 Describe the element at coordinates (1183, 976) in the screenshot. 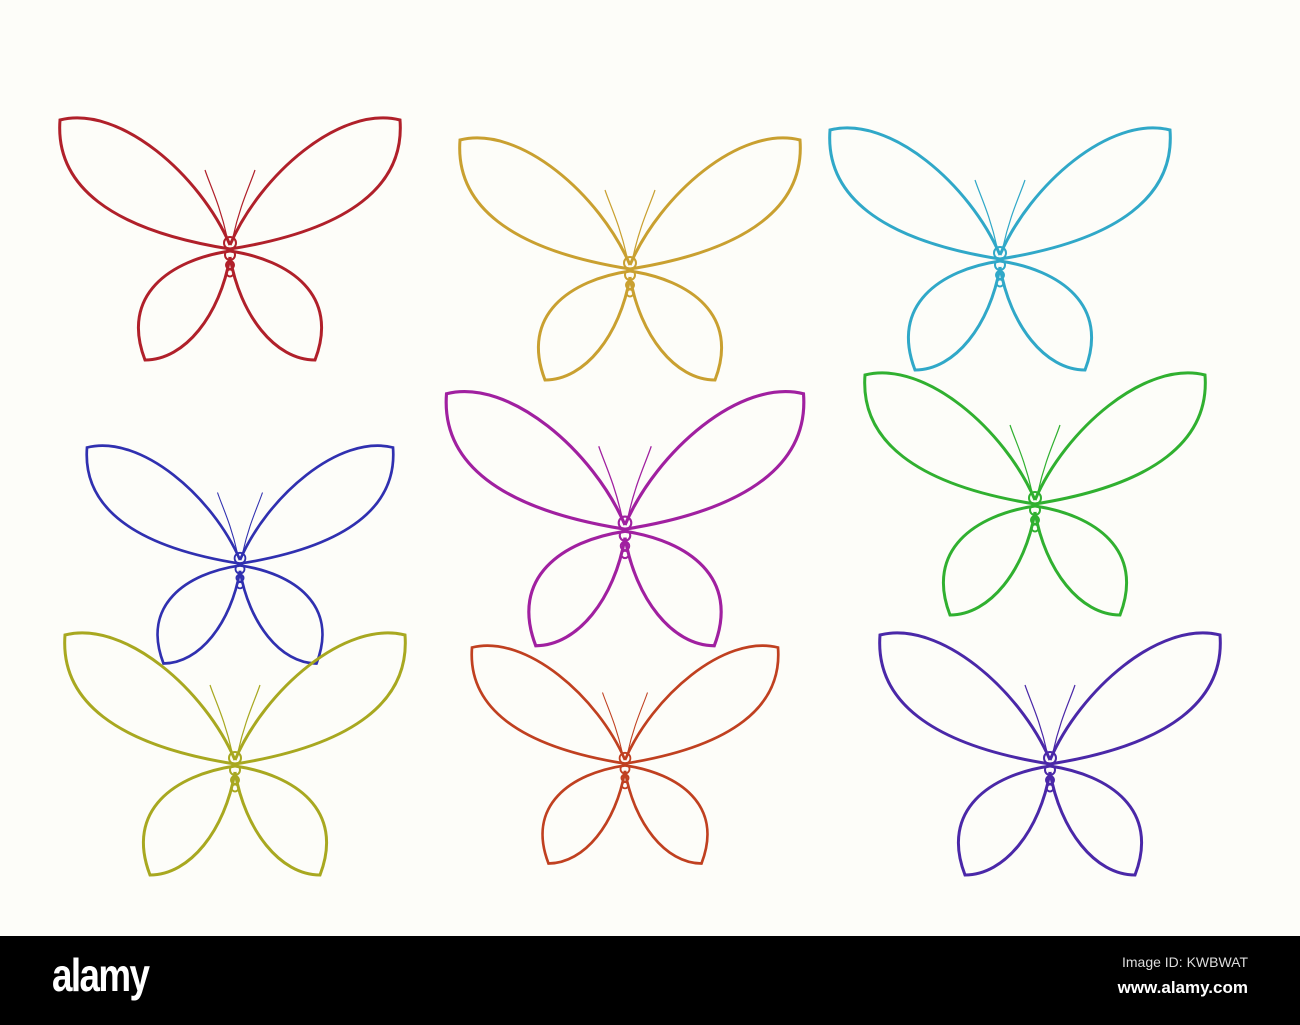

I see `image-meta: Image ID: KWBWAT www.alamy.com` at that location.